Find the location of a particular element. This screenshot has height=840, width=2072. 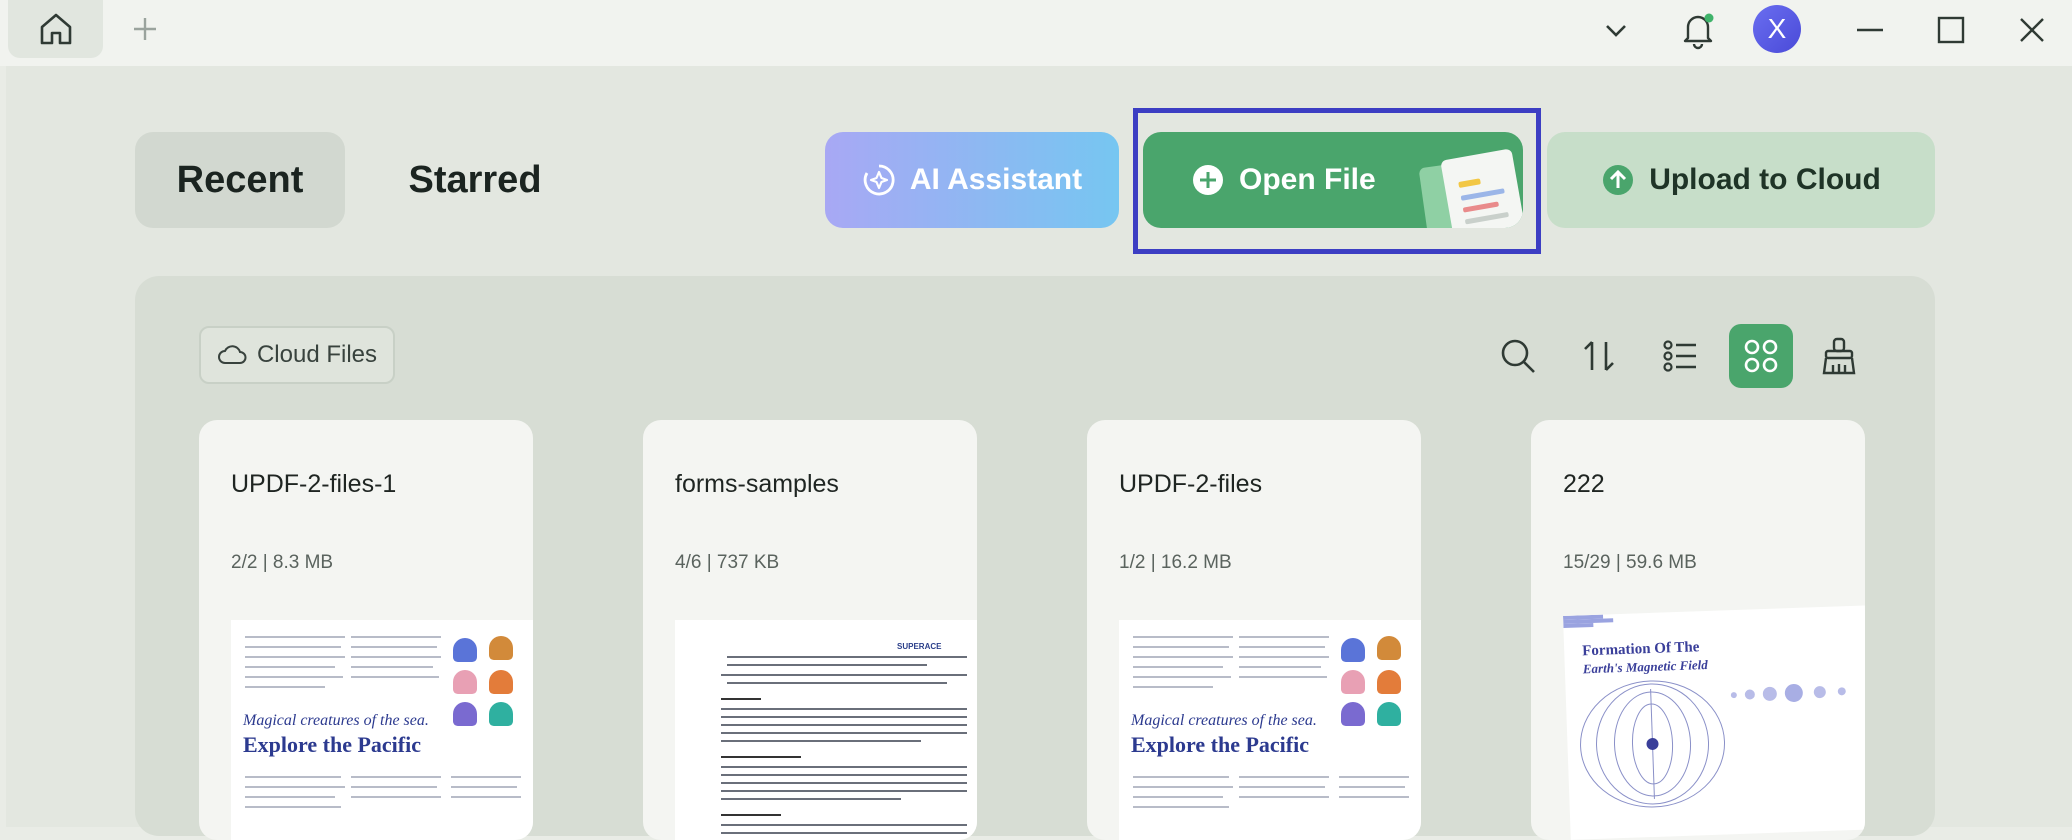

new-tab-button is located at coordinates (145, 29).